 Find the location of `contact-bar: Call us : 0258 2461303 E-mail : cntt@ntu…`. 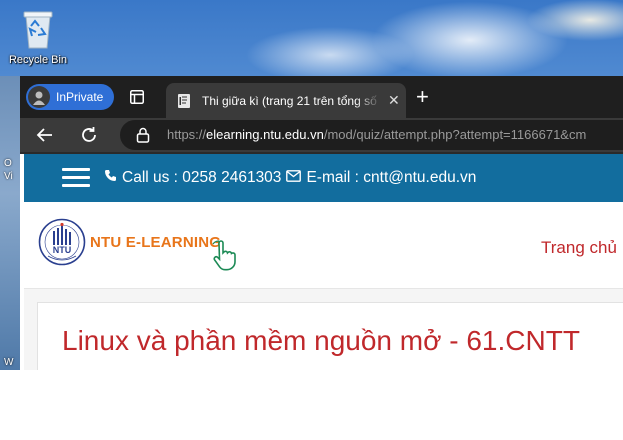

contact-bar: Call us : 0258 2461303 E-mail : cntt@ntu… is located at coordinates (323, 178).